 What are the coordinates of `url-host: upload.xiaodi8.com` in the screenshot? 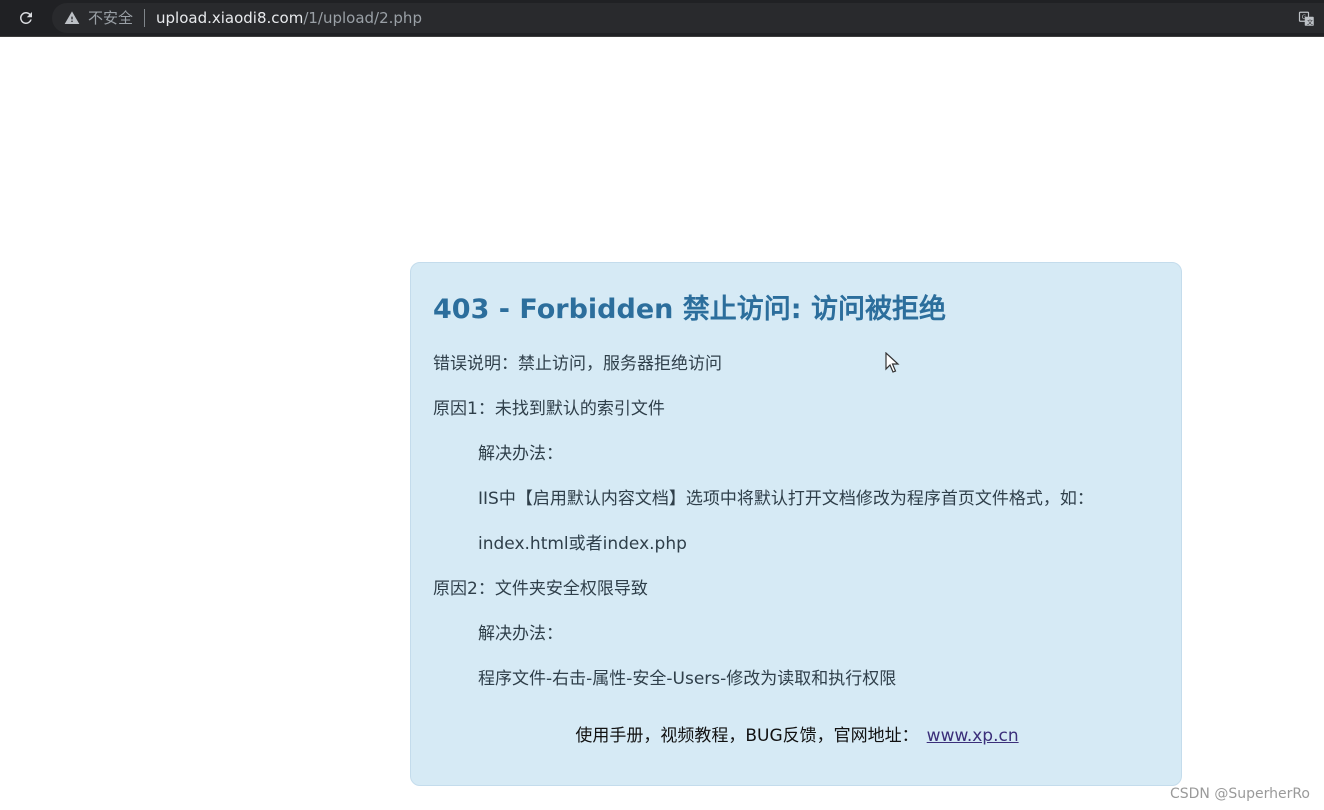 It's located at (230, 18).